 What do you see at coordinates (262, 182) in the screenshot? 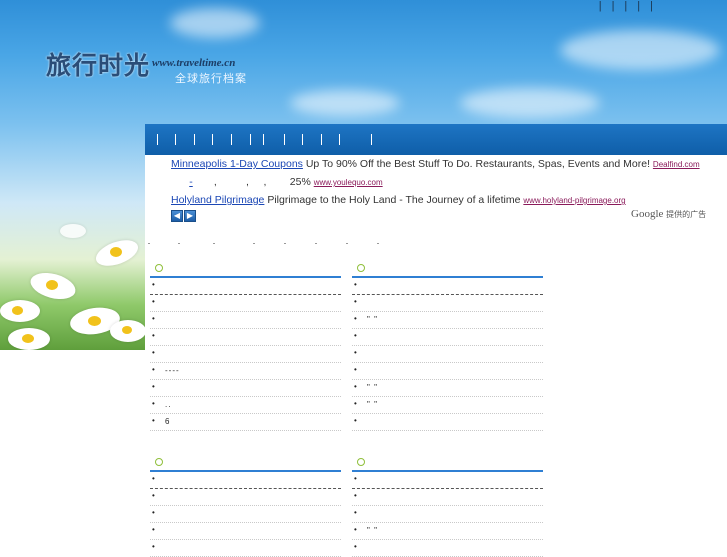
I see `ad-text: , , , 25%` at bounding box center [262, 182].